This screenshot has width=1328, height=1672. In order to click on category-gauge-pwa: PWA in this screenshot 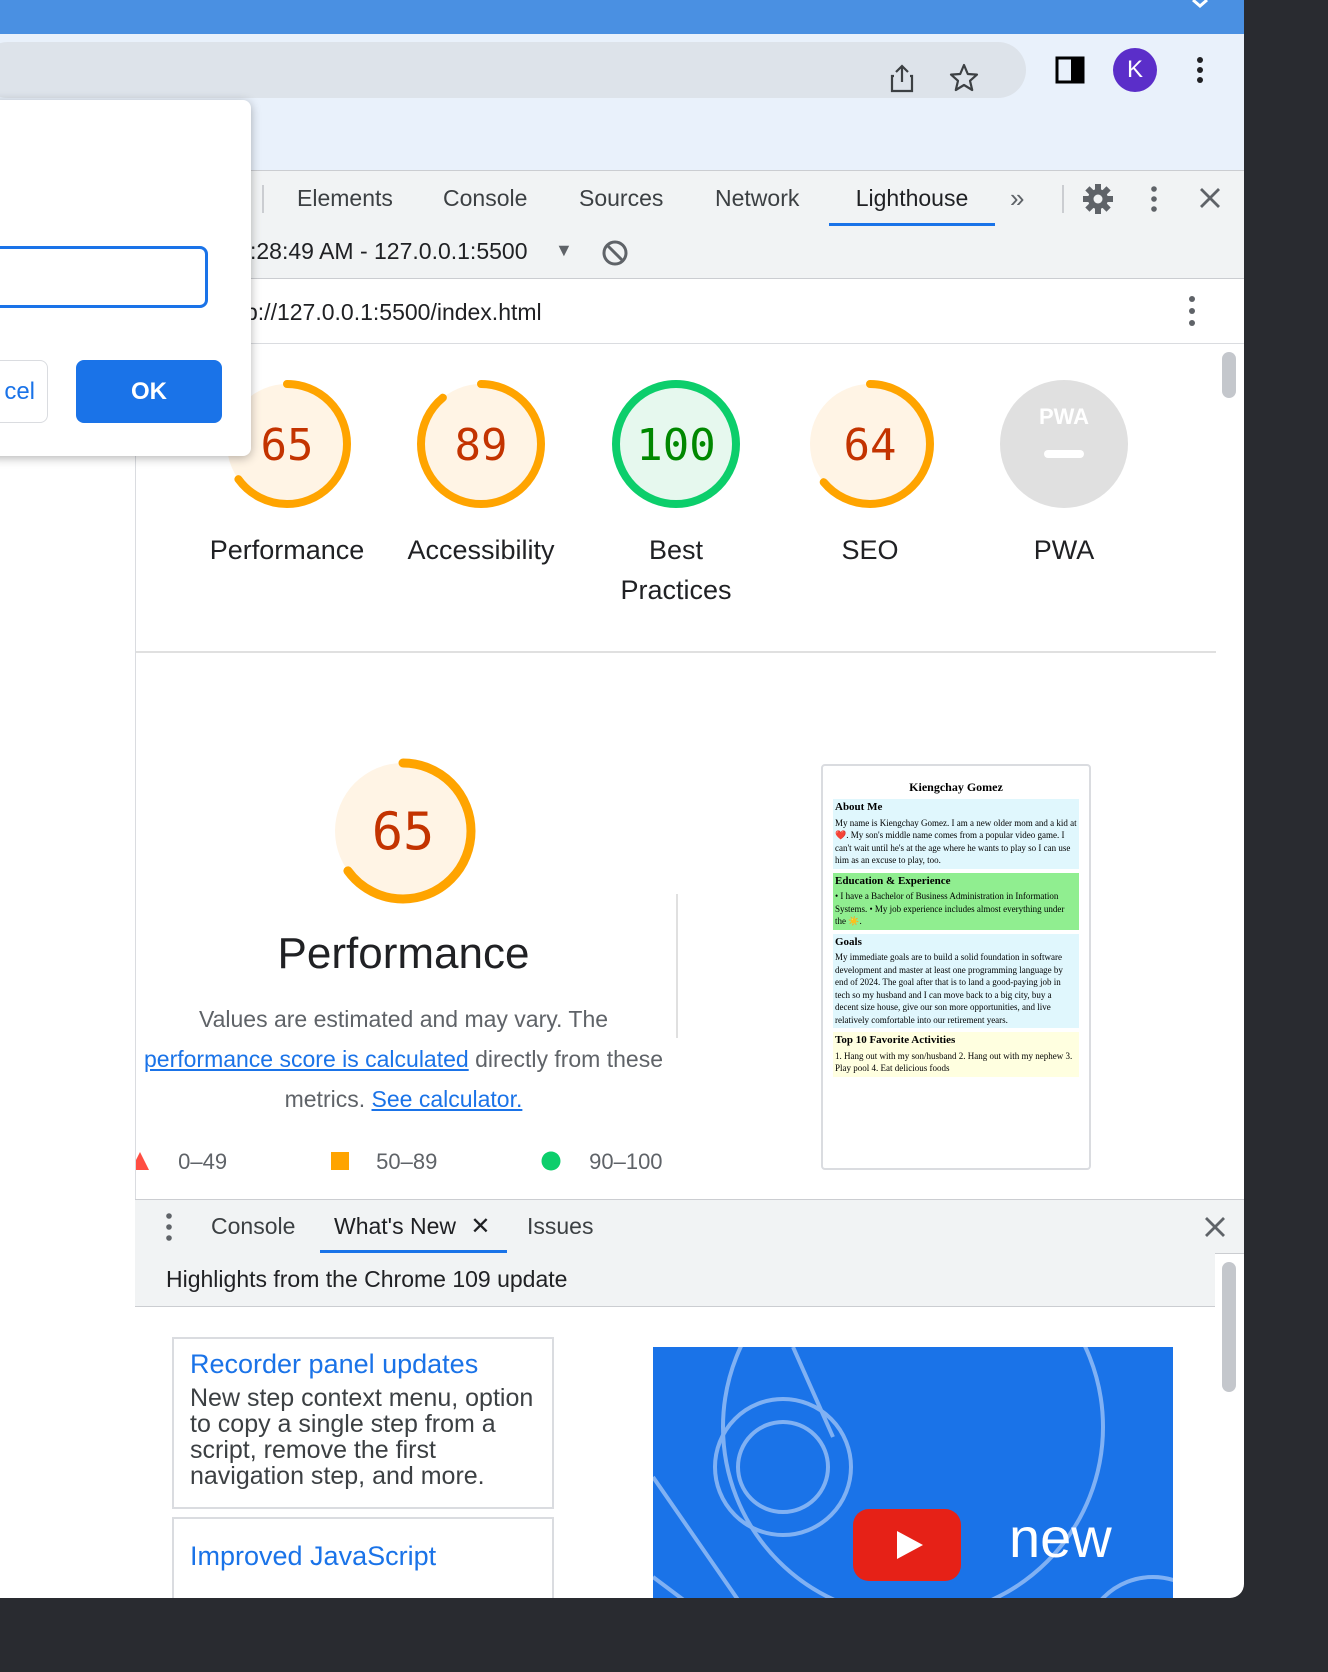, I will do `click(1064, 444)`.